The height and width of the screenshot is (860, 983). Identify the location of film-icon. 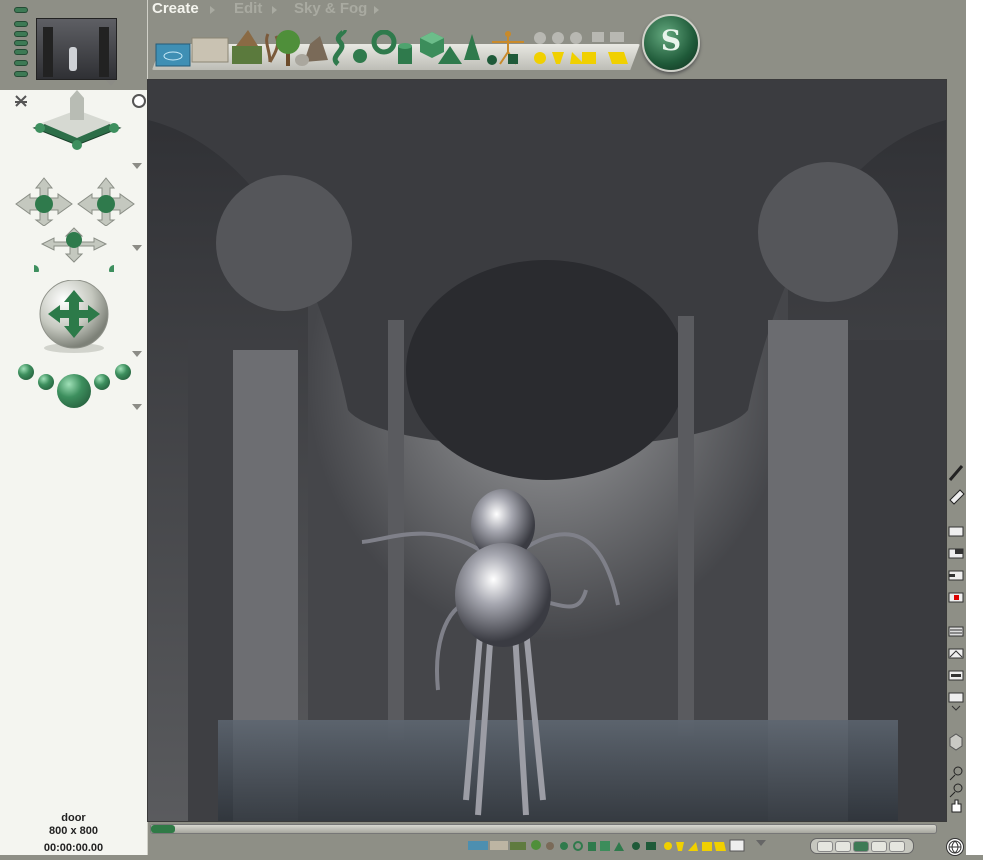
(956, 675).